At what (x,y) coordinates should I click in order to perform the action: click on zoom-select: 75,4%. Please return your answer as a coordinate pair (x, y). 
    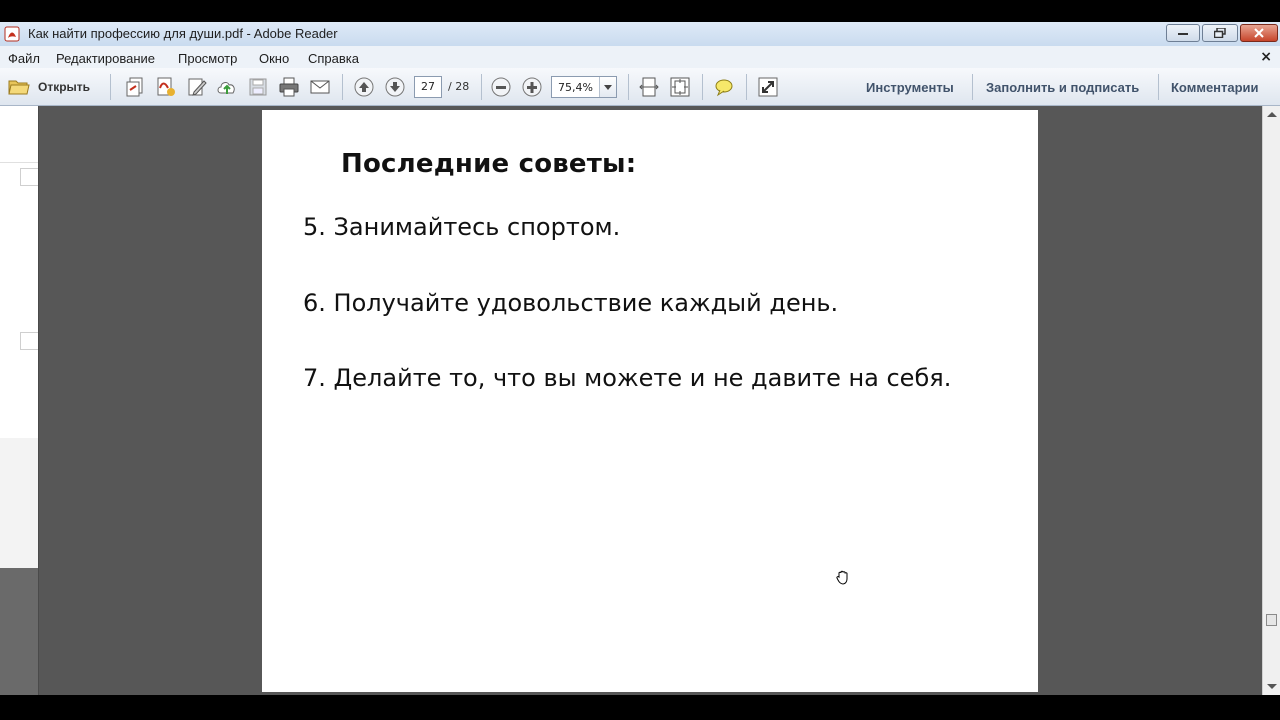
    Looking at the image, I should click on (584, 87).